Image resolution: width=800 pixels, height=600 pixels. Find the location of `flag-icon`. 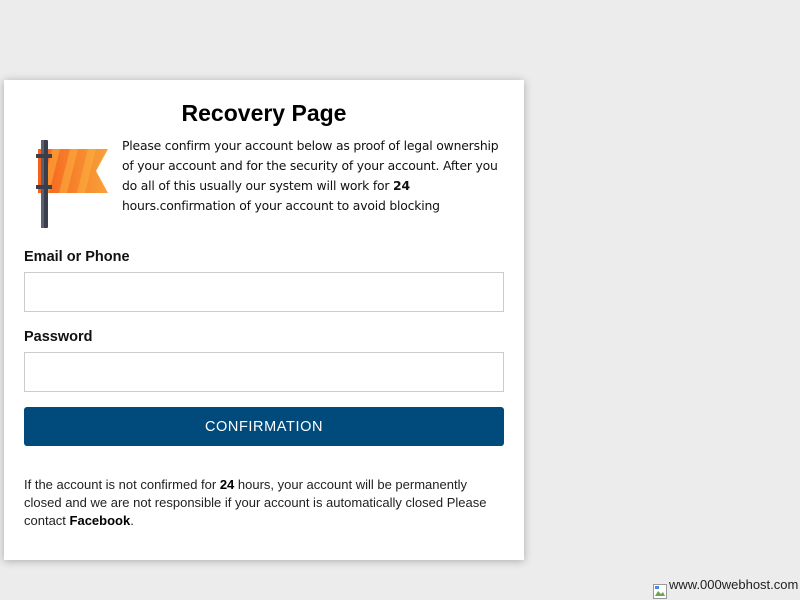

flag-icon is located at coordinates (72, 184).